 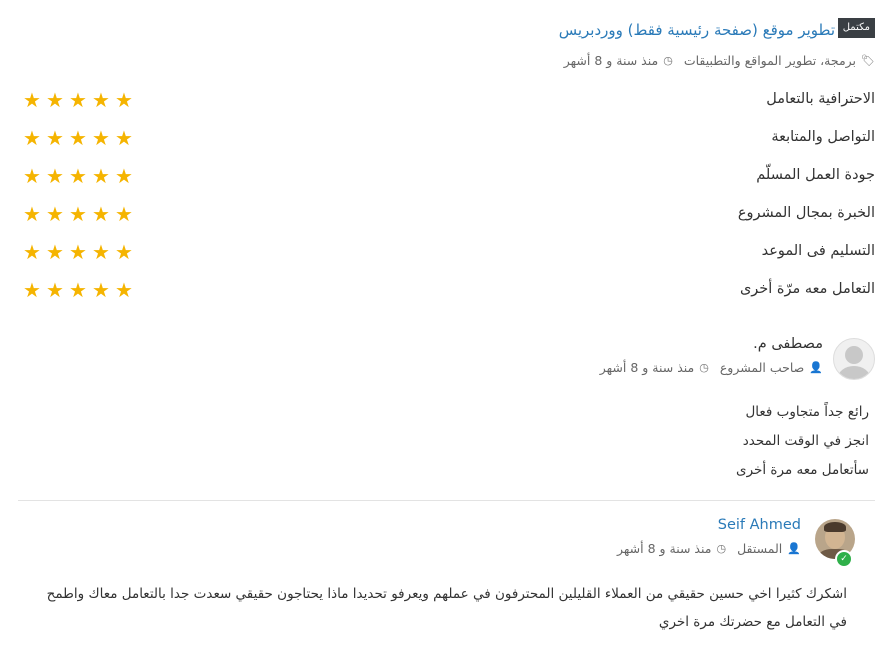 What do you see at coordinates (818, 251) in the screenshot?
I see `rating-label: التسليم فى الموعد` at bounding box center [818, 251].